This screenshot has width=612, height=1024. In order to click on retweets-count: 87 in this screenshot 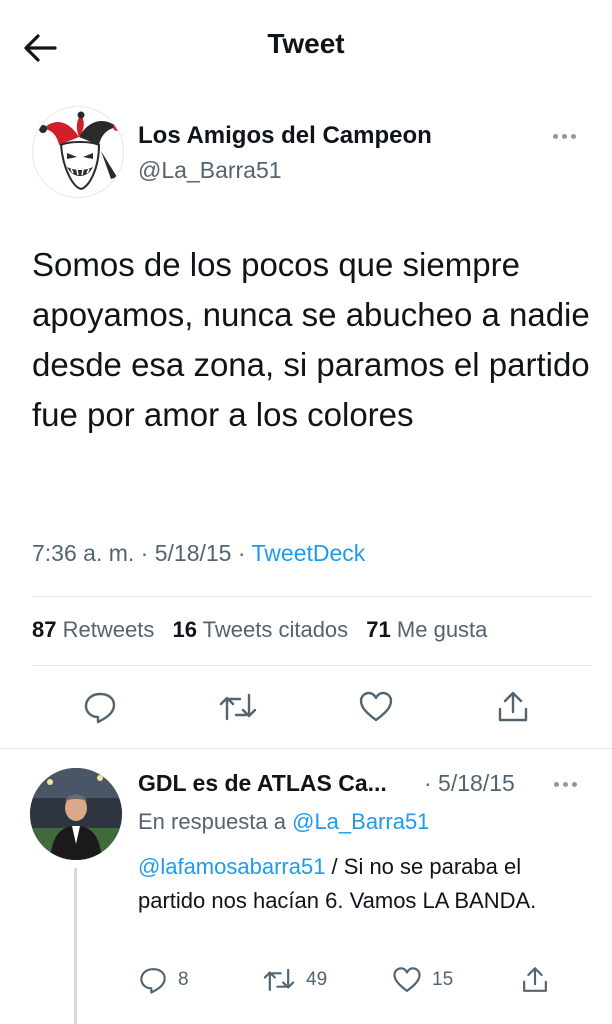, I will do `click(44, 629)`.